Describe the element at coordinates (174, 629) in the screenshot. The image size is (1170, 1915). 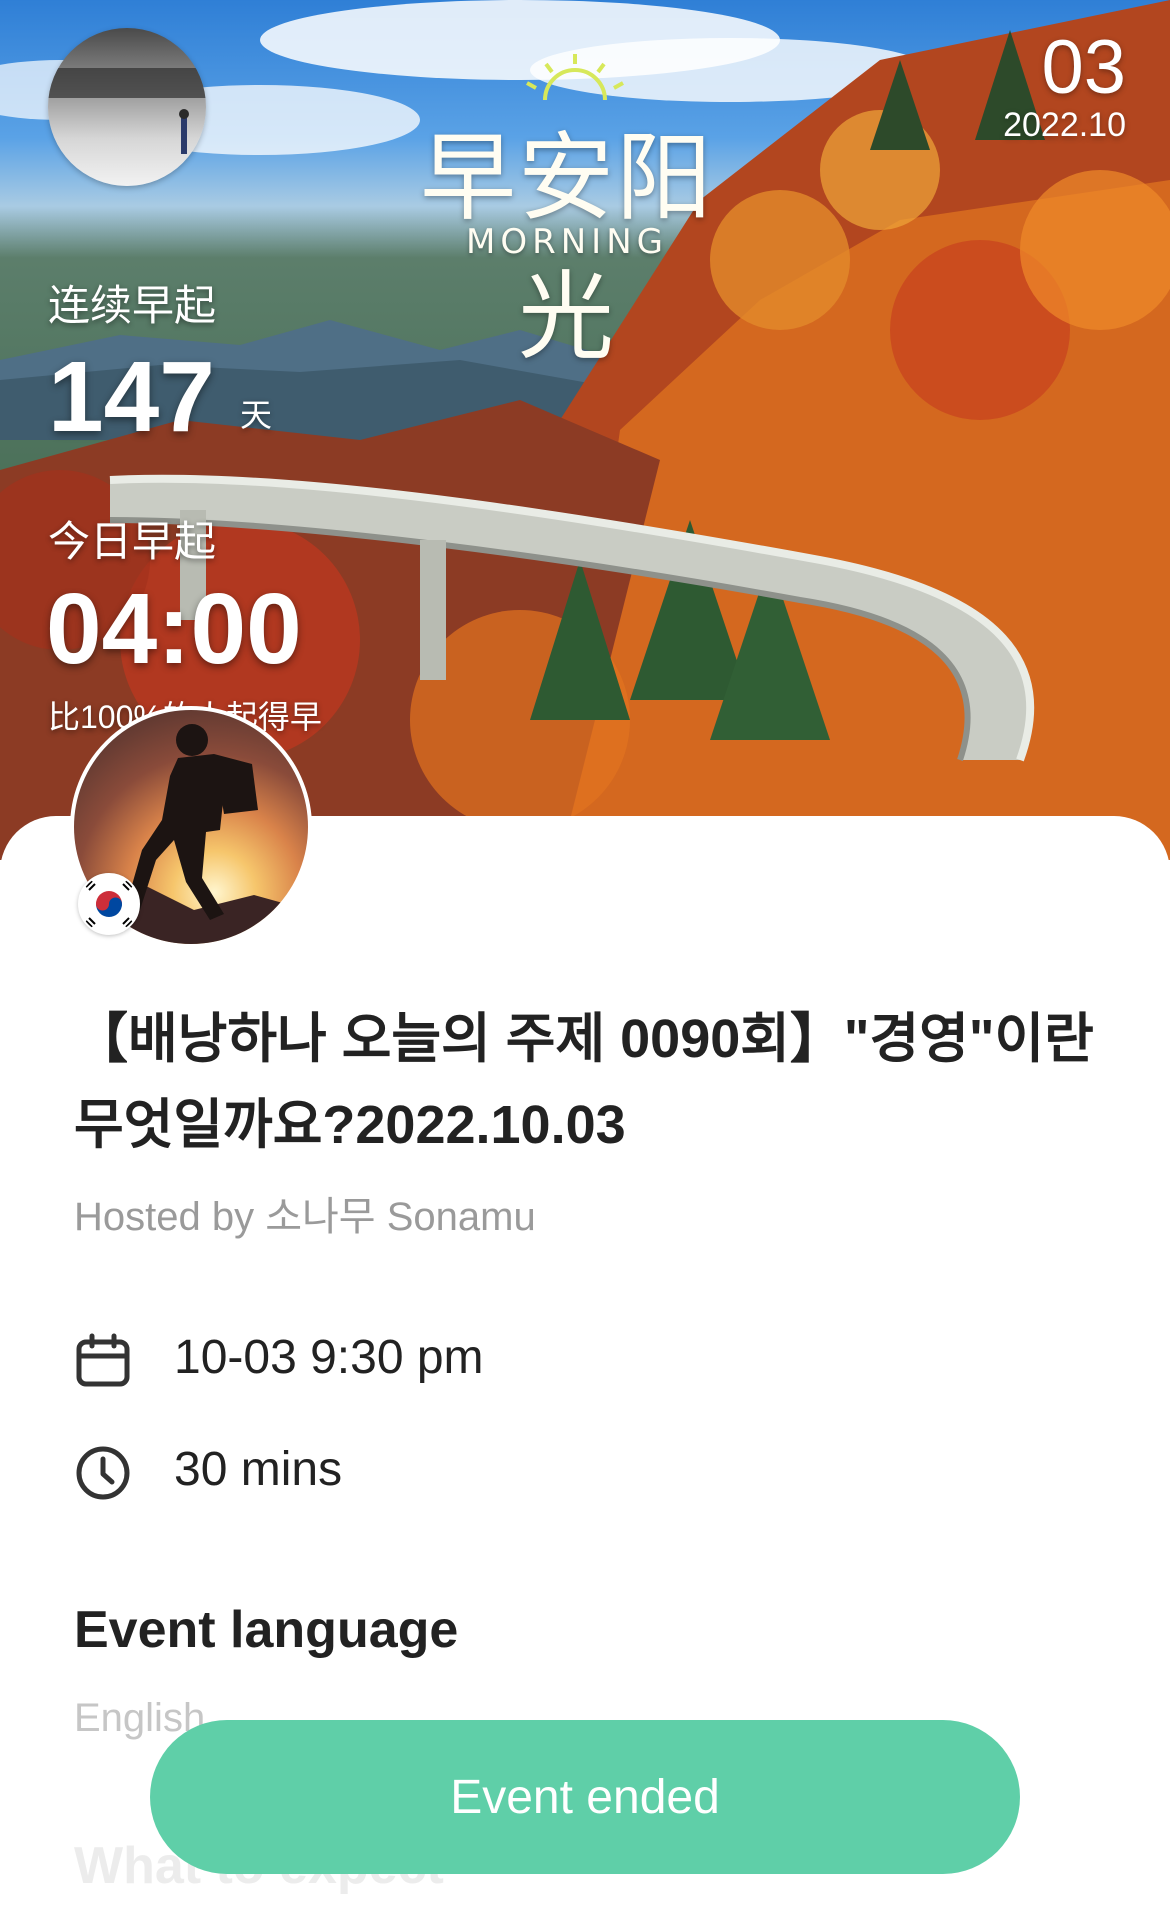
I see `wake-time: 04:00` at that location.